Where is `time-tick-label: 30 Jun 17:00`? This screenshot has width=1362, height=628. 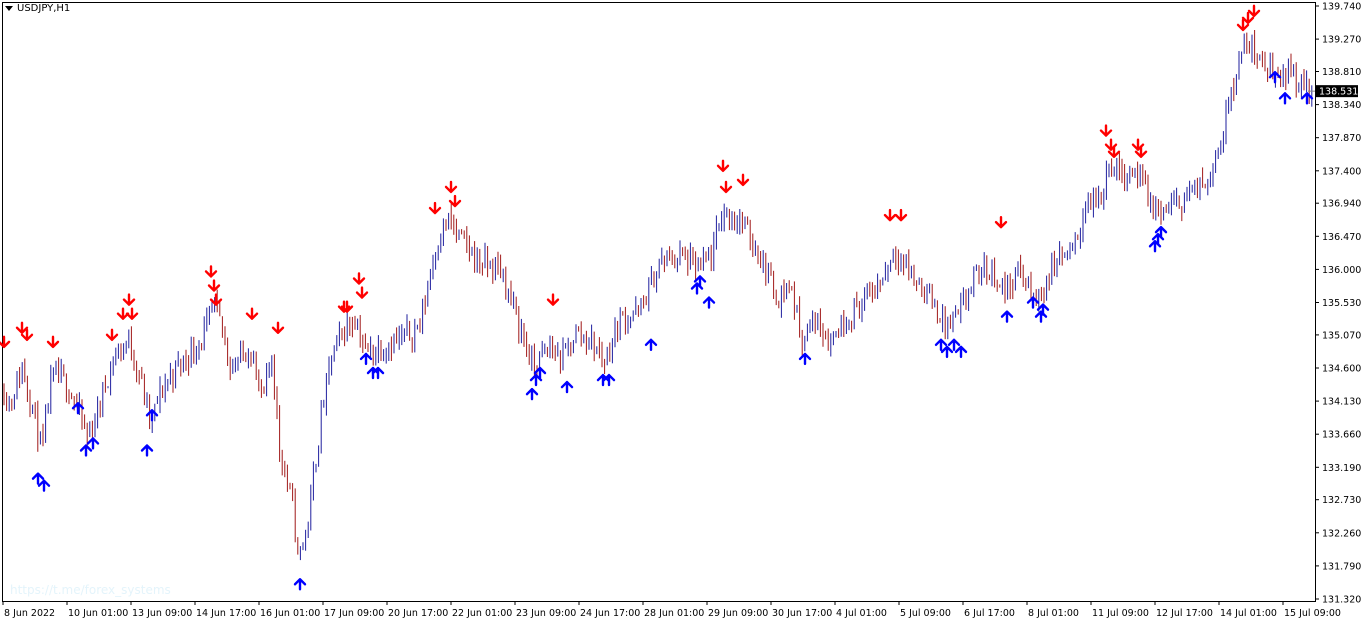 time-tick-label: 30 Jun 17:00 is located at coordinates (802, 613).